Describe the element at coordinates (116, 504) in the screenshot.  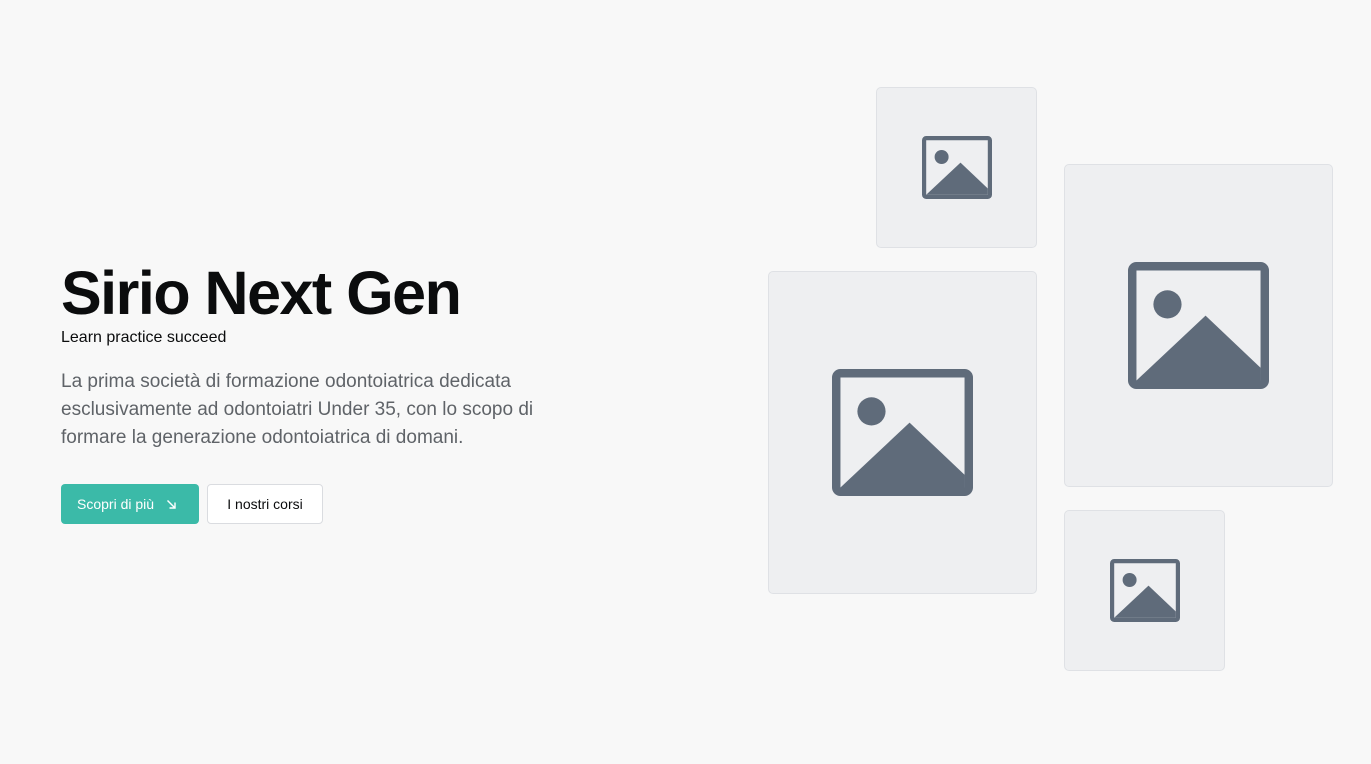
I see `discover-more-label: Scopri di più` at that location.